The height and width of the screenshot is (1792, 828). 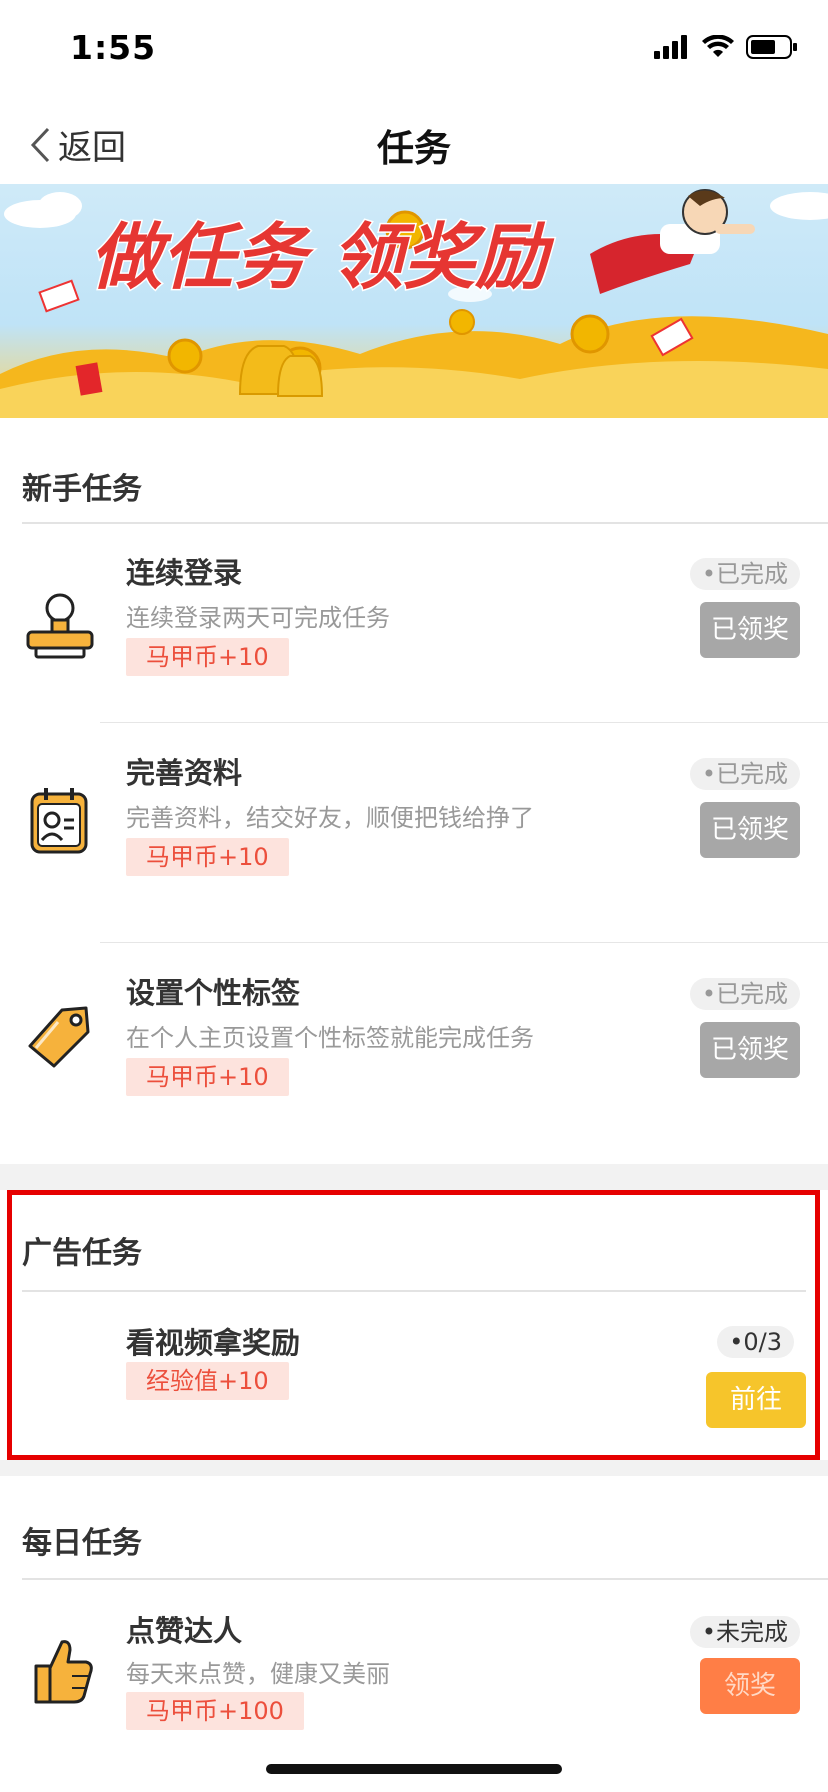 I want to click on task-row-set-tags: 设置个性标签 在个人主页设置个性标签就能完成任务 马甲币+10 •已完成 已领奖, so click(x=414, y=1051).